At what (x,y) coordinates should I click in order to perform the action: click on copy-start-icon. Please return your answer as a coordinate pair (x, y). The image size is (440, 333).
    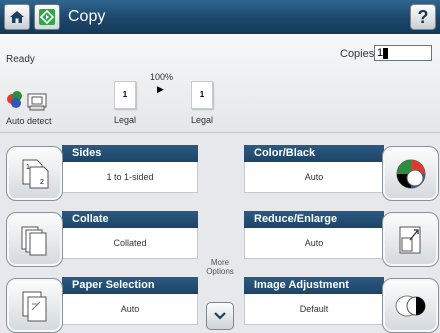
    Looking at the image, I should click on (47, 17).